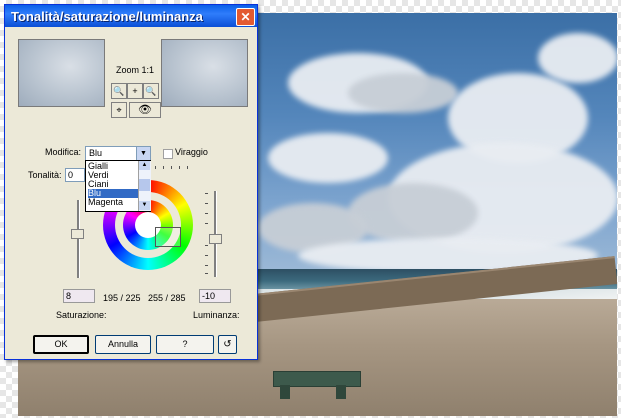 The width and height of the screenshot is (621, 418). I want to click on luminance-field: -10, so click(215, 296).